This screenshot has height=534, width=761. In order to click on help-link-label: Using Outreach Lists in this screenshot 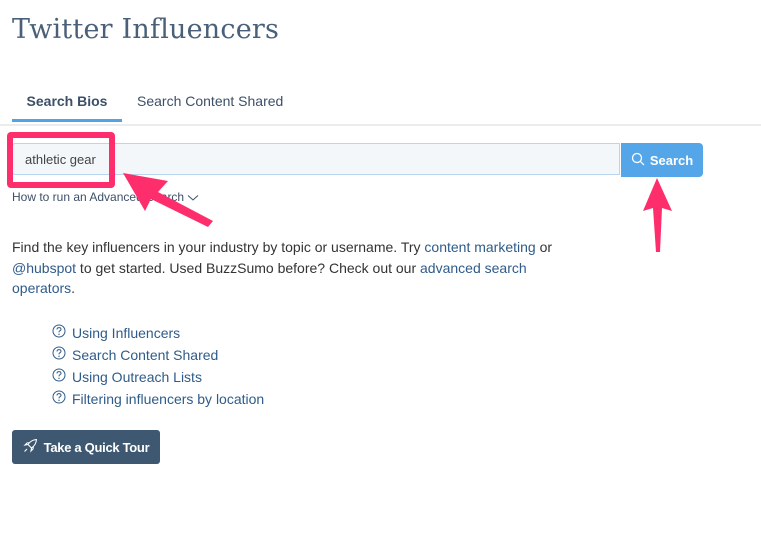, I will do `click(137, 377)`.